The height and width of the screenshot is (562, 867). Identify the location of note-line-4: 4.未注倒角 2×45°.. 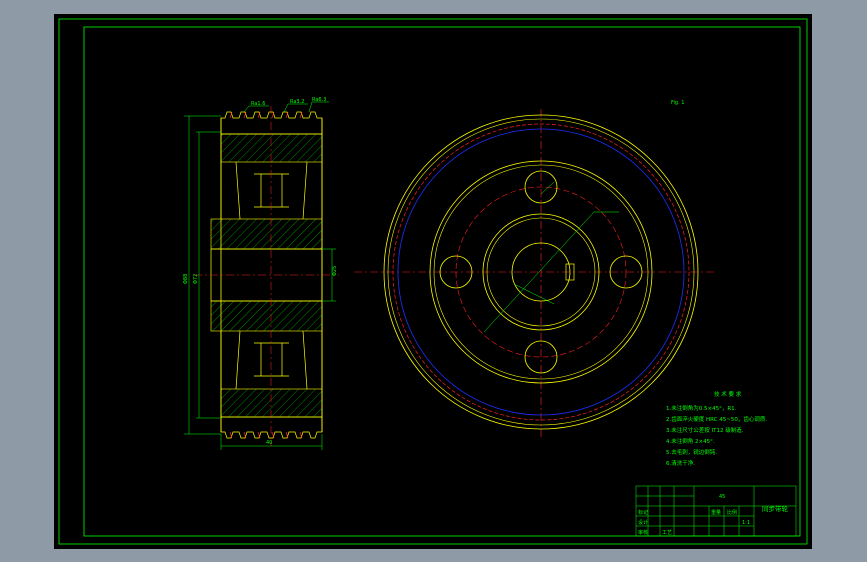
(690, 441).